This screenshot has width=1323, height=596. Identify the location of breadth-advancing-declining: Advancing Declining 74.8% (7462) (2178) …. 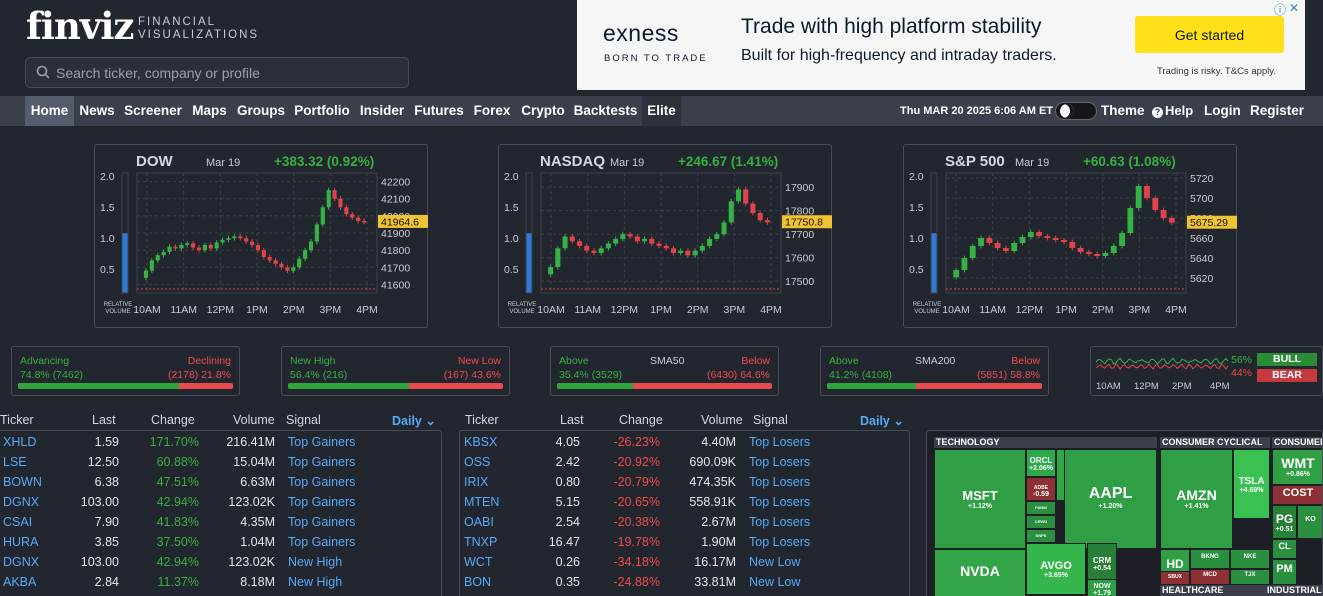
(125, 371).